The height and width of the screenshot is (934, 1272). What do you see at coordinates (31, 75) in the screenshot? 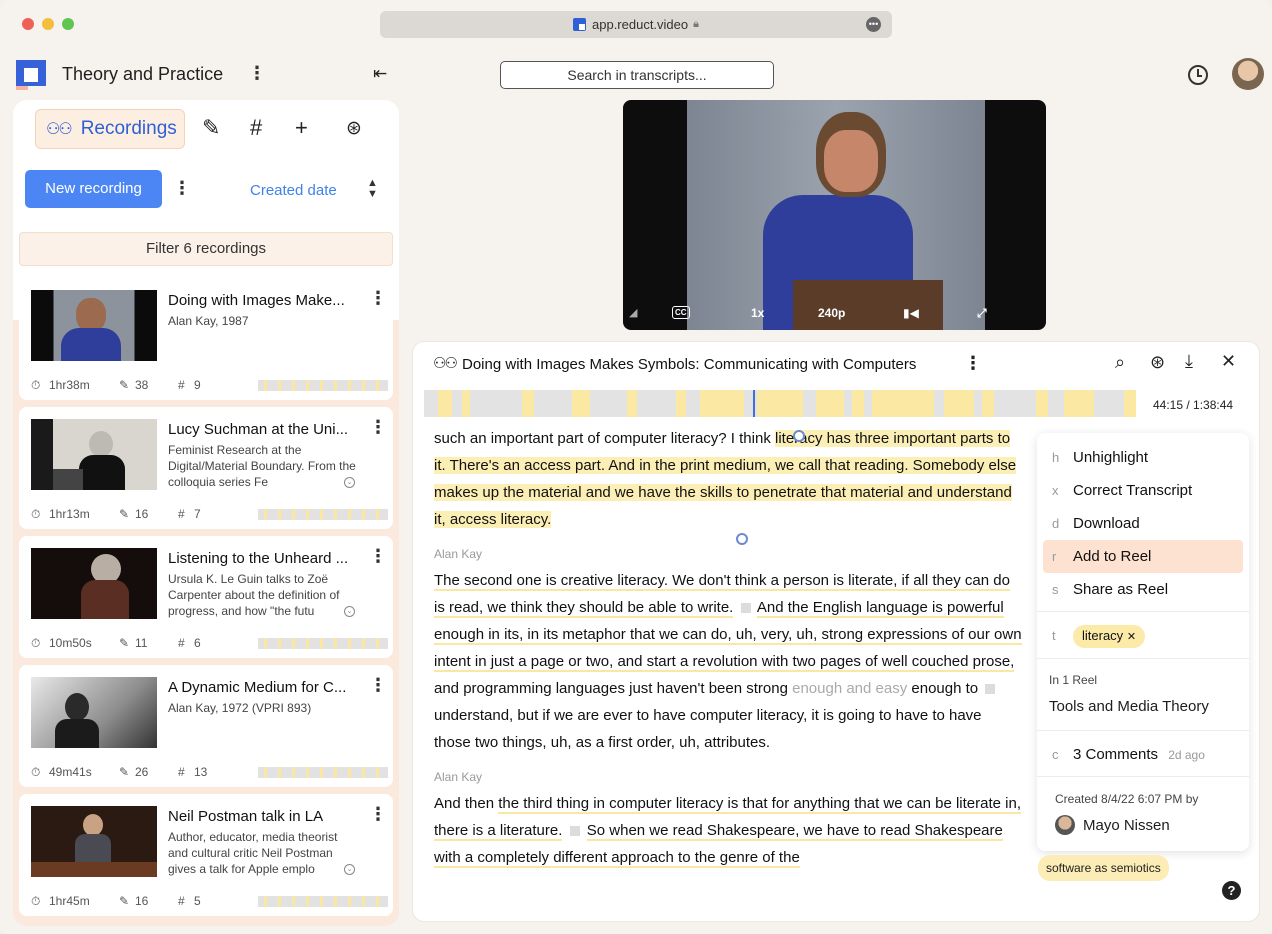
I see `app-logo` at bounding box center [31, 75].